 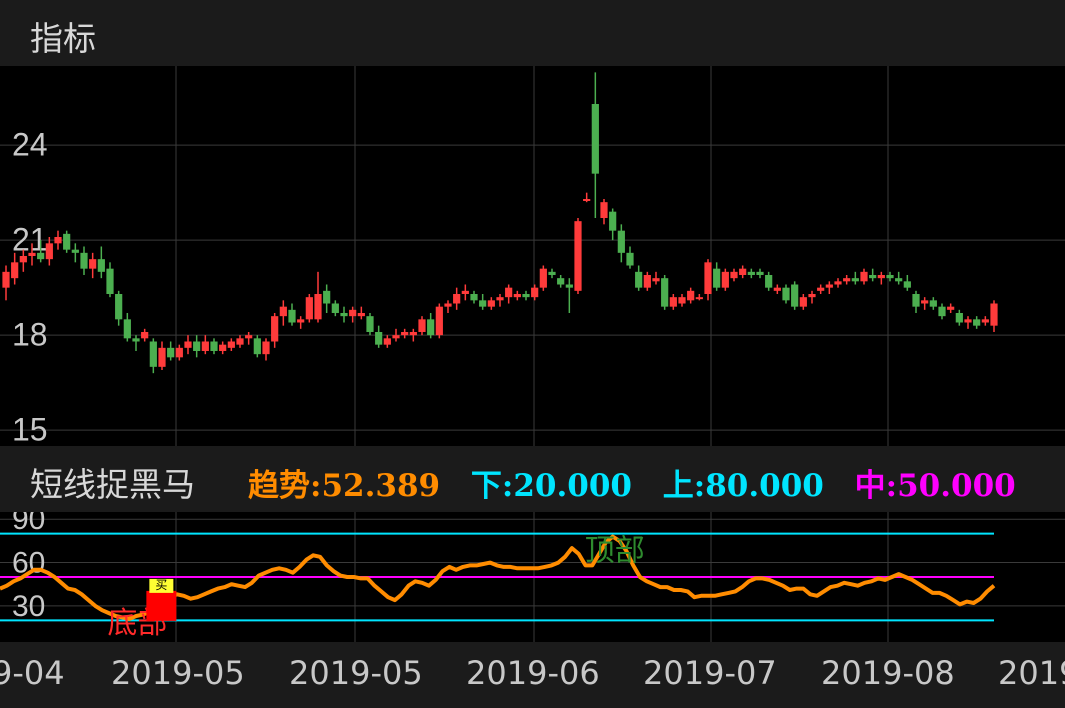 I want to click on indicator-values: 趋势:52.389 下:20.000 上:80.000 中:50.000, so click(x=642, y=482).